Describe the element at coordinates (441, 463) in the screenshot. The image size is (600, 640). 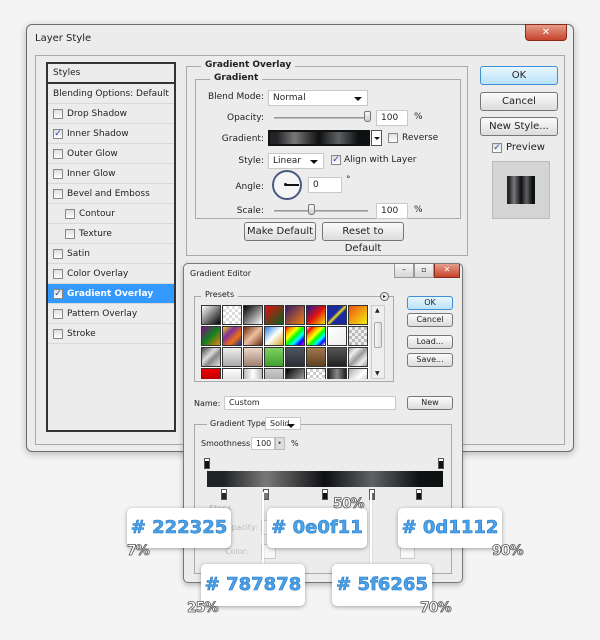
I see `opacity-stop-right` at that location.